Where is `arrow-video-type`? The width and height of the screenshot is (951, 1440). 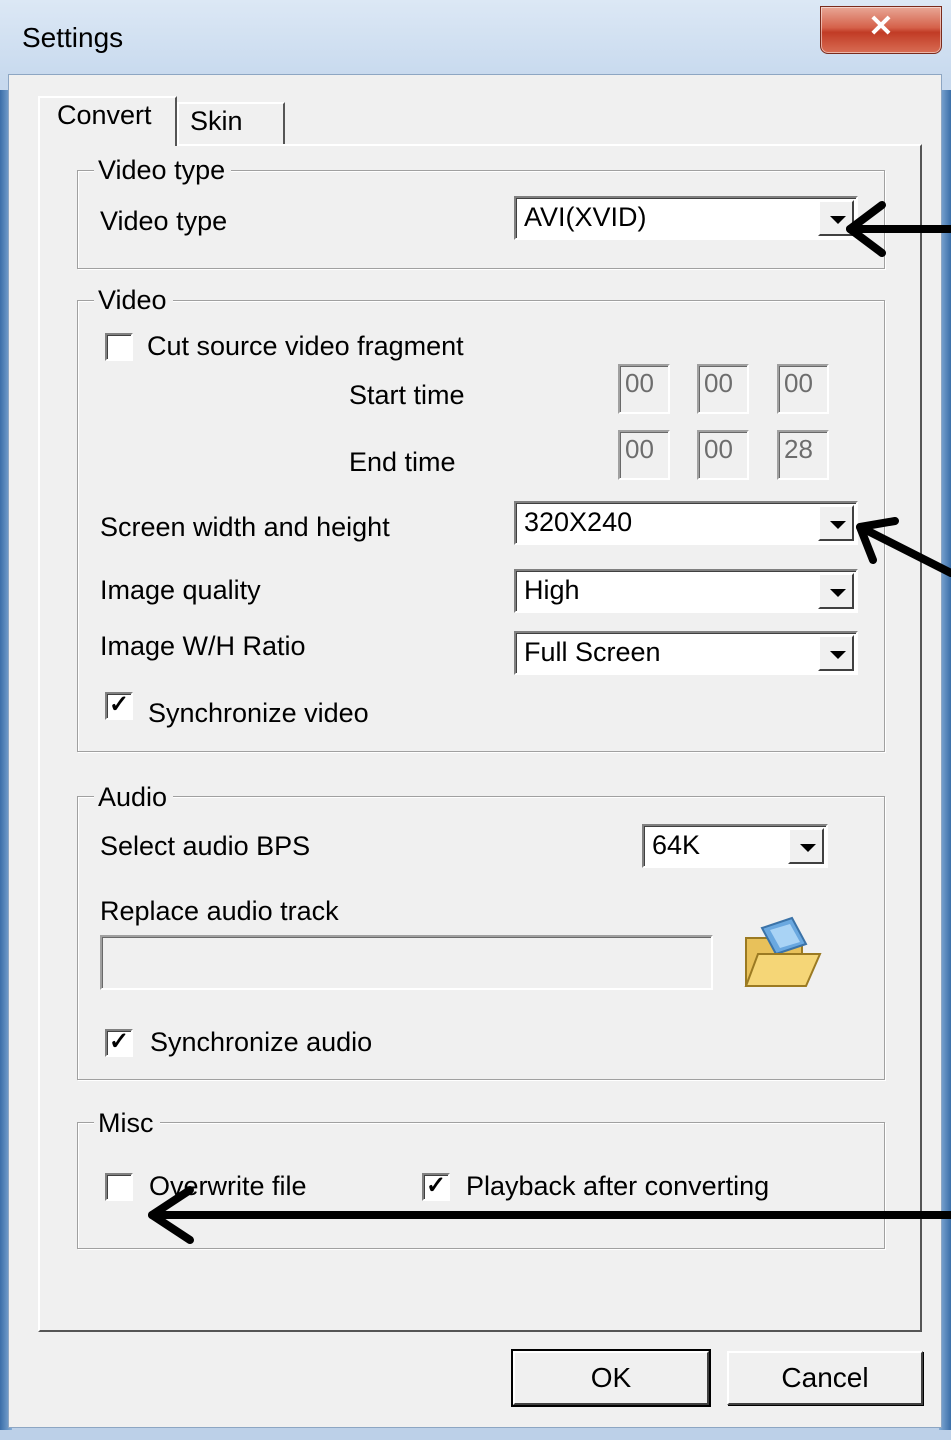 arrow-video-type is located at coordinates (898, 229).